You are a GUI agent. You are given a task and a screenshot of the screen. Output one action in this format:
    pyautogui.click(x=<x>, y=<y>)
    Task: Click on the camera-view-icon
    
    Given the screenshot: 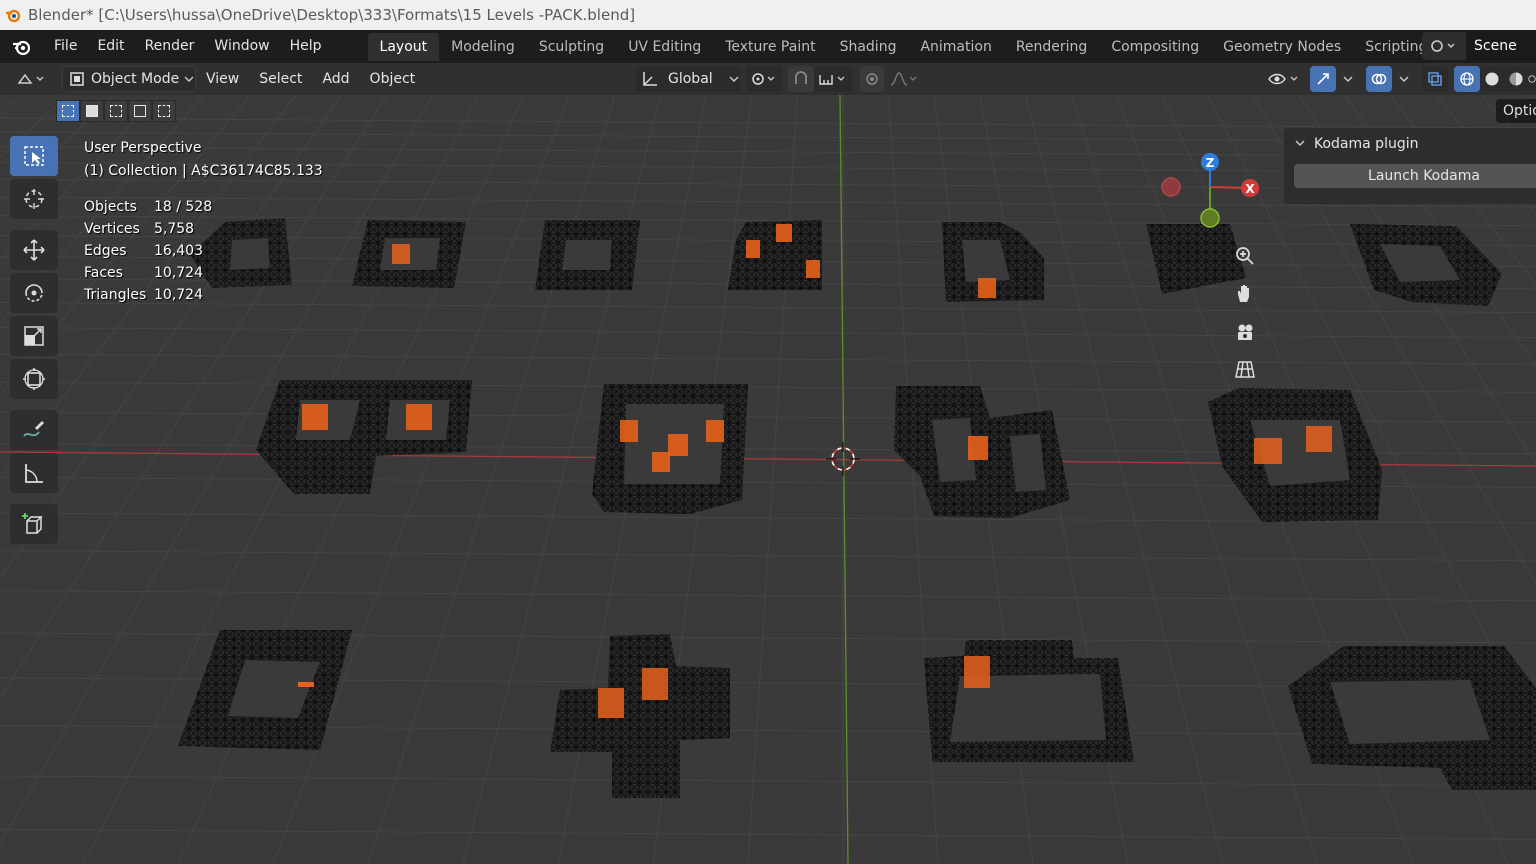 What is the action you would take?
    pyautogui.click(x=1245, y=332)
    